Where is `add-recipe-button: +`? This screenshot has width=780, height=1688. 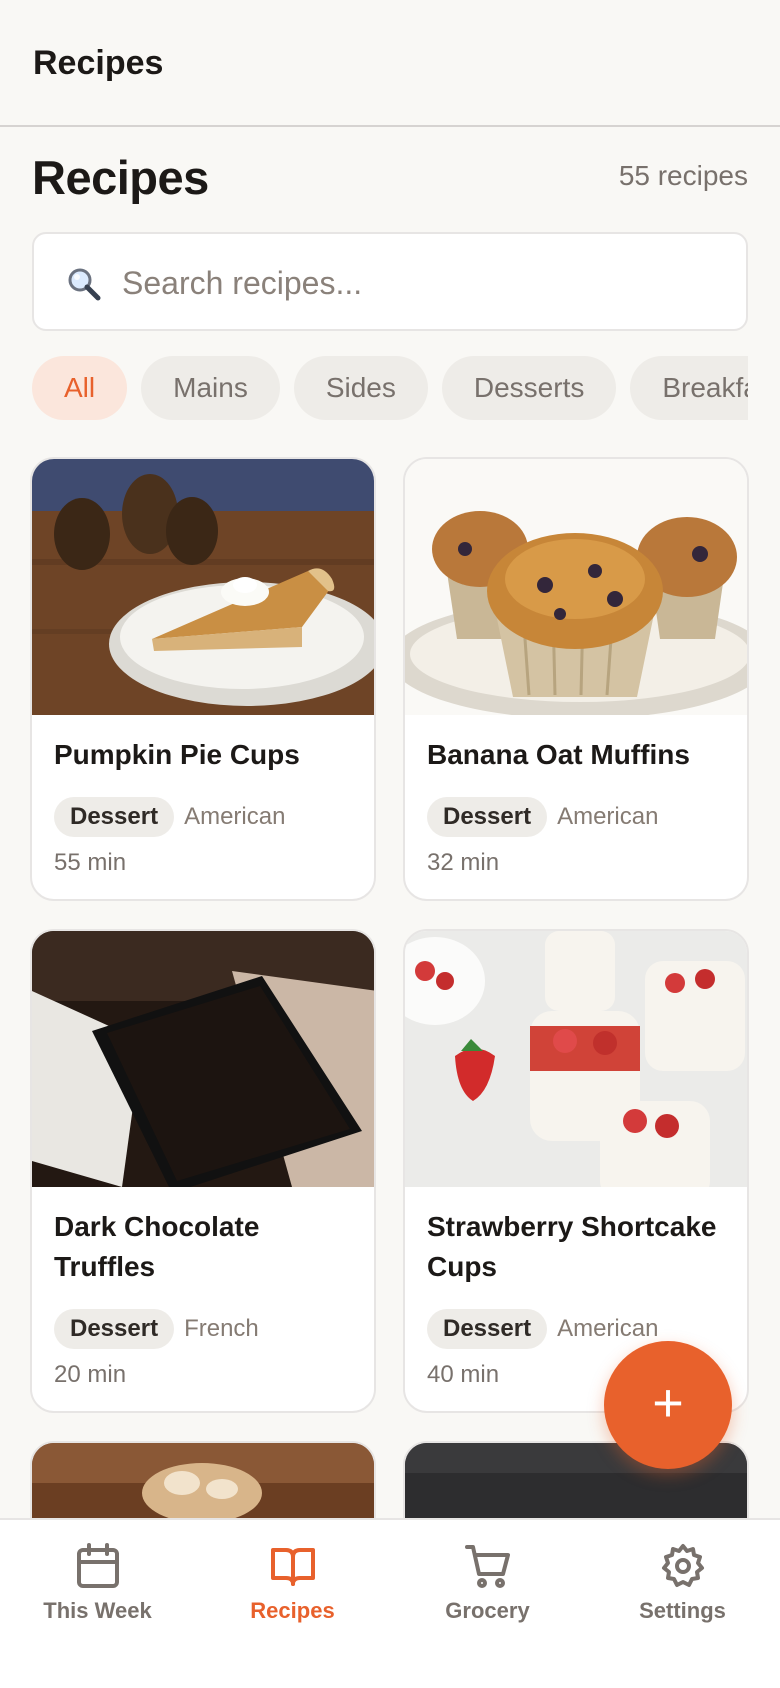
add-recipe-button: + is located at coordinates (668, 1405).